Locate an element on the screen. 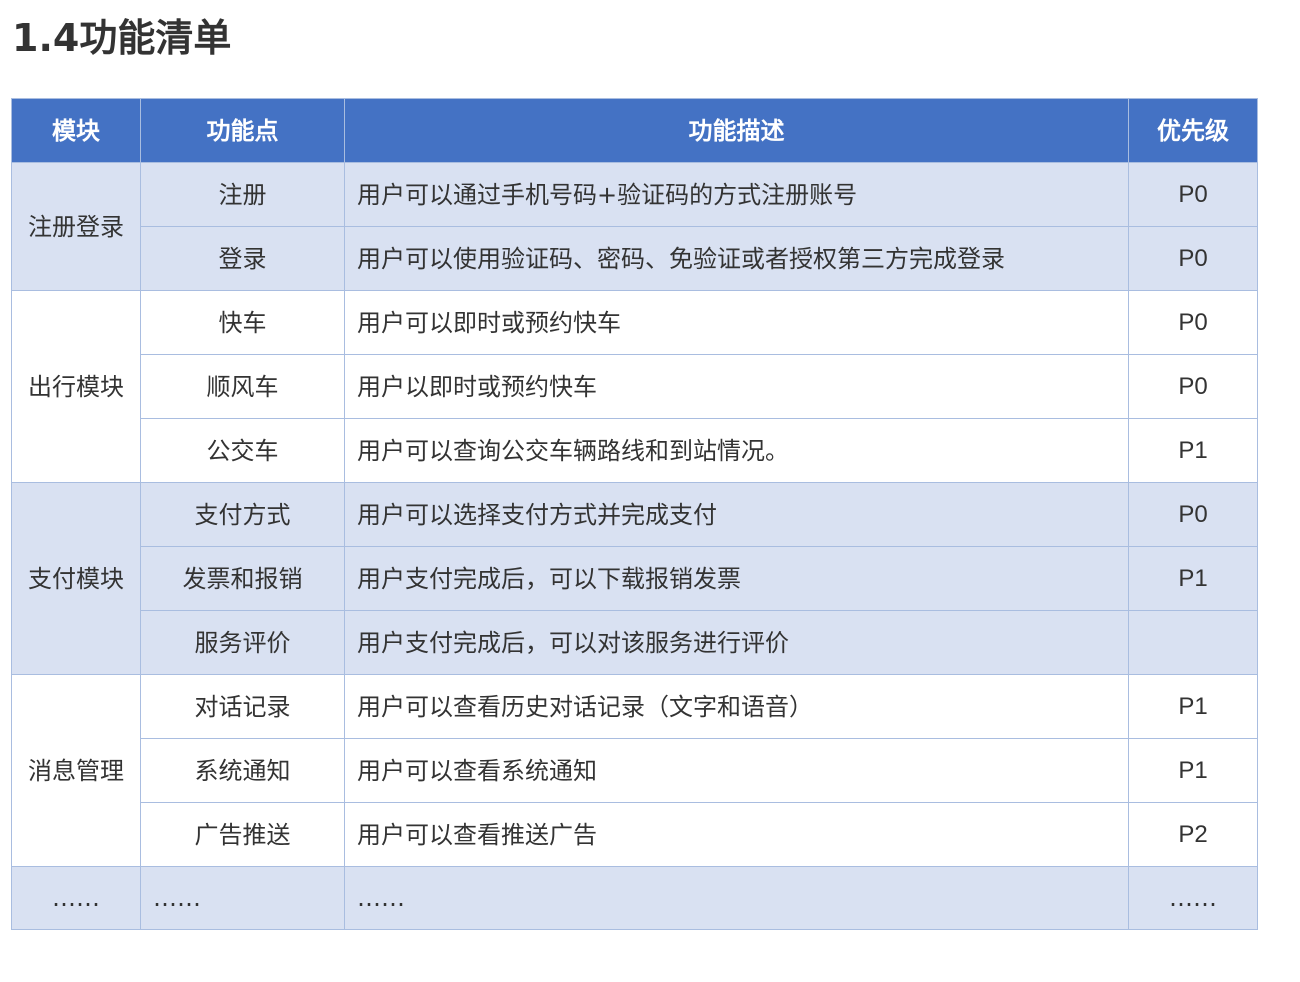 The width and height of the screenshot is (1300, 982). table-row: 公交车 用户可以查询公交车辆路线和到站情况。 P1 is located at coordinates (635, 450).